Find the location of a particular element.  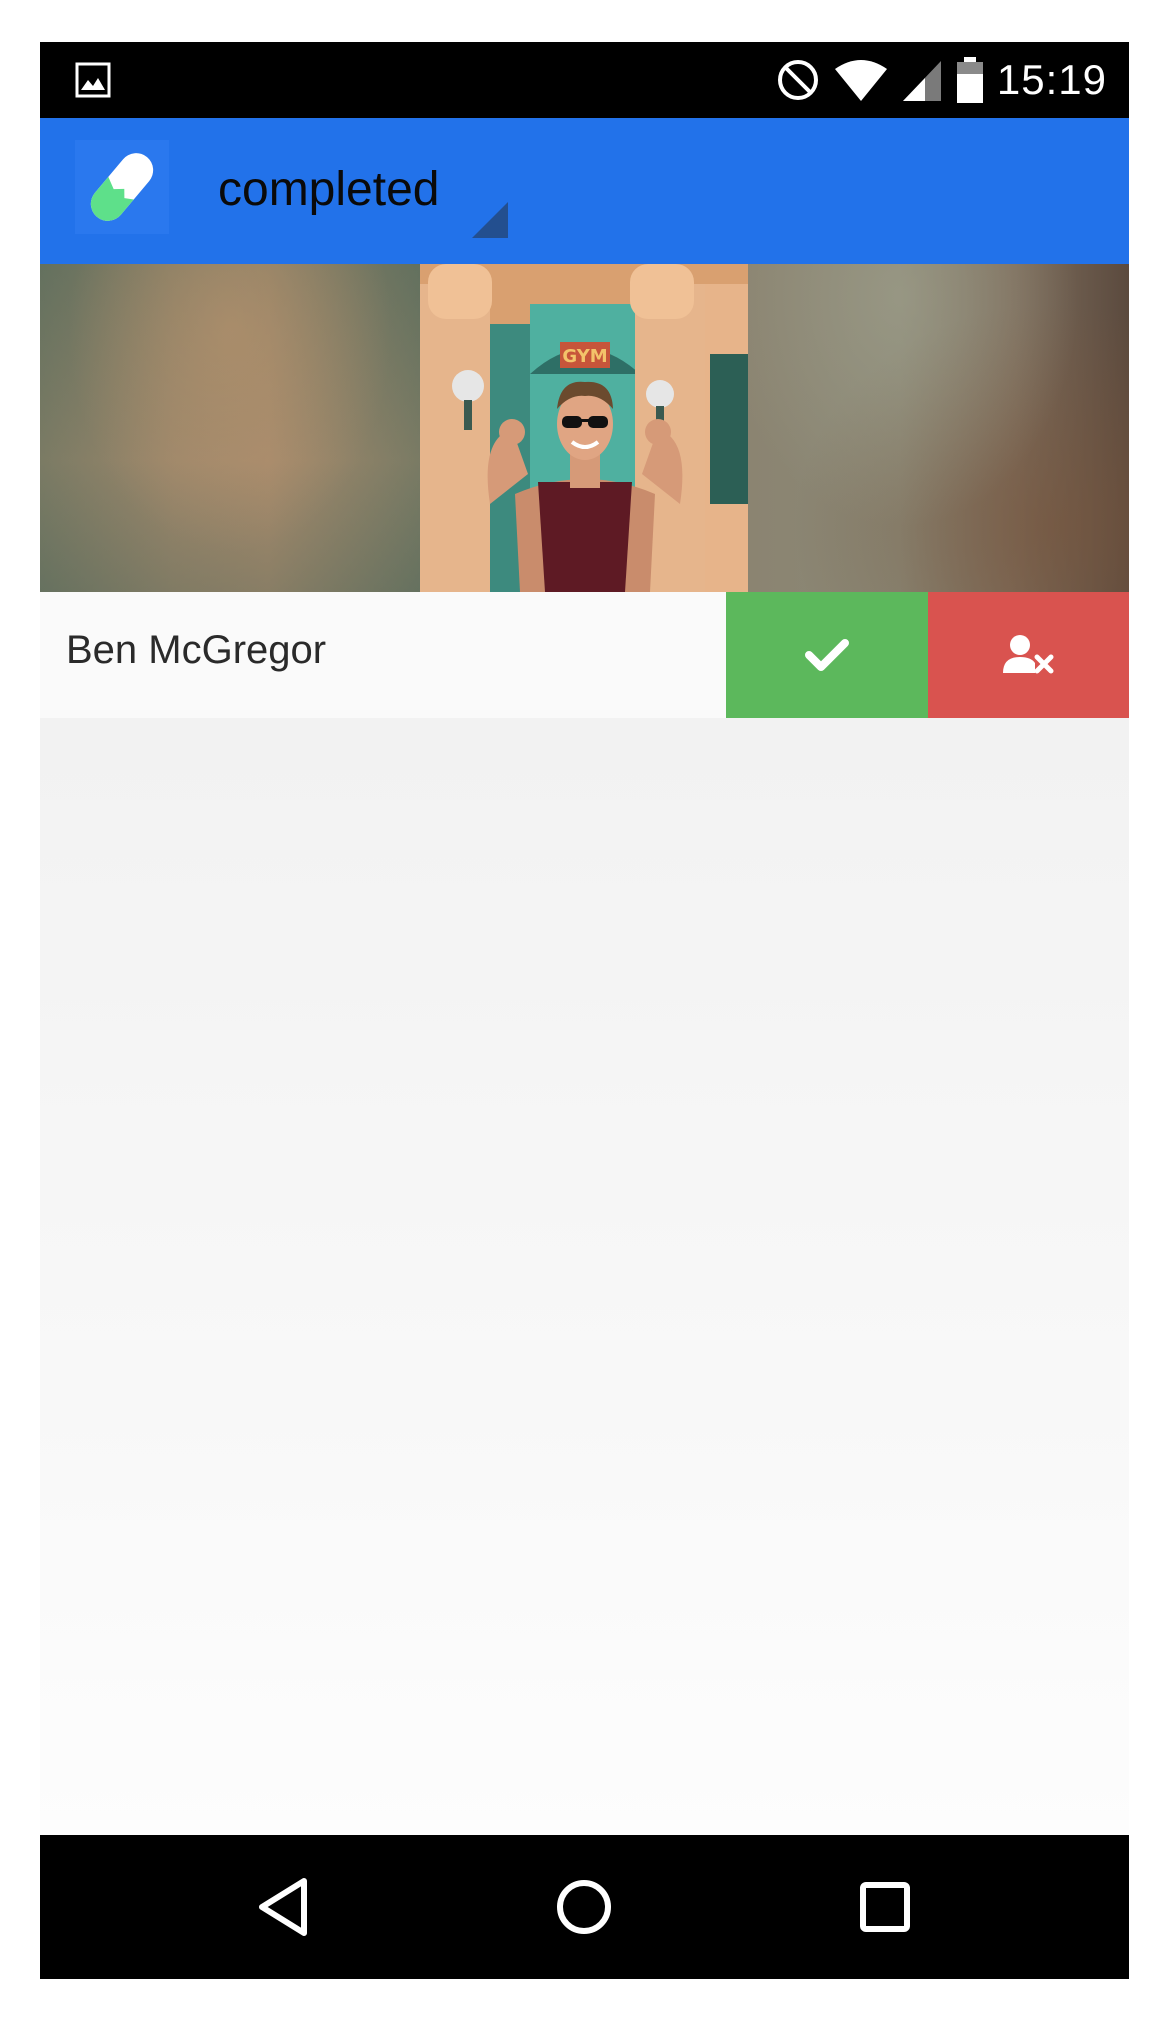

user-remove-icon is located at coordinates (1027, 654).